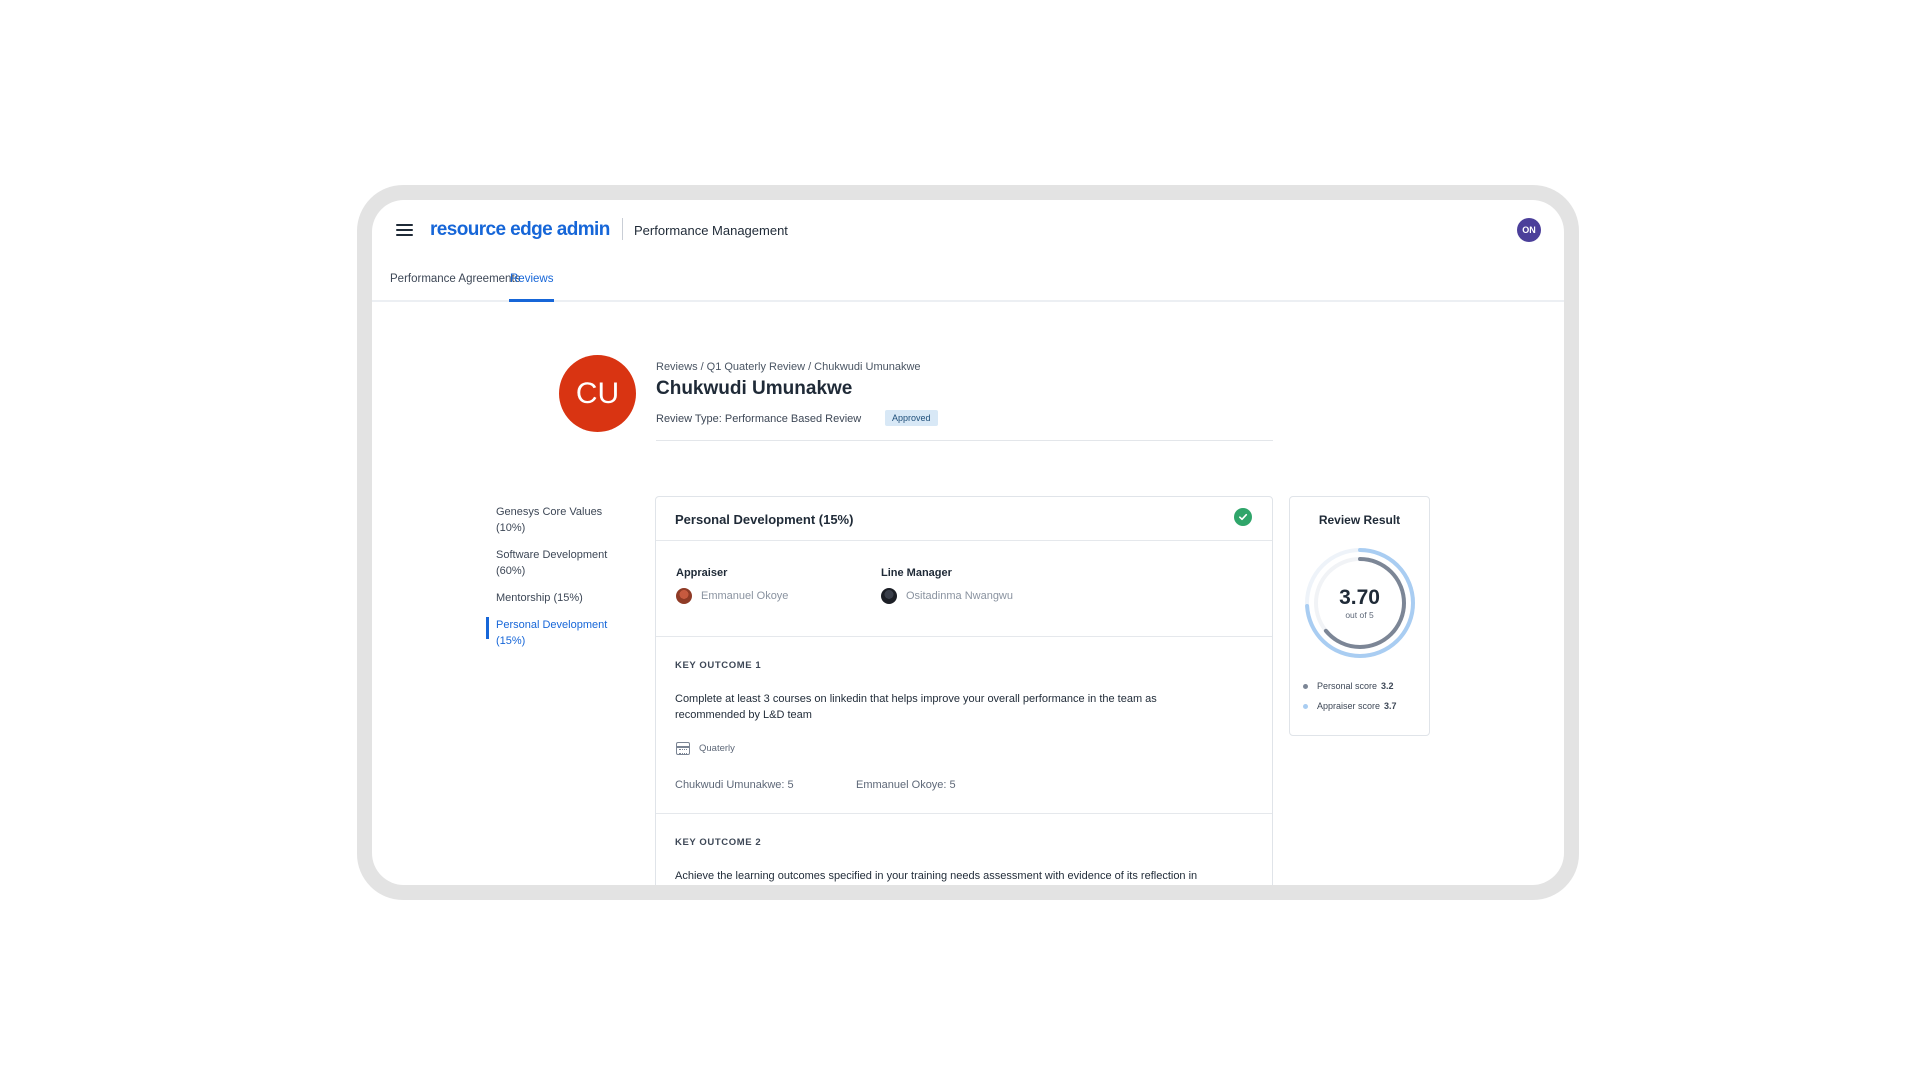 This screenshot has width=1920, height=1080. I want to click on legend-appraiser: Appraiser score 3.7, so click(1350, 706).